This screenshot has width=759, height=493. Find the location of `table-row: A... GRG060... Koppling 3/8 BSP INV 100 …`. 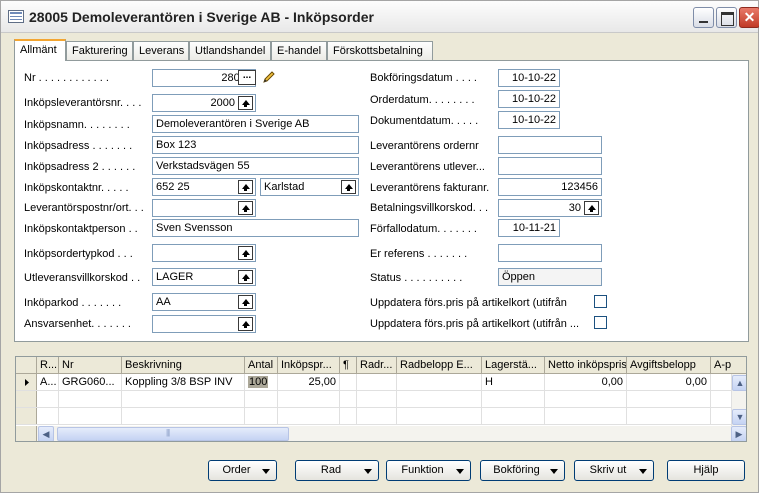

table-row: A... GRG060... Koppling 3/8 BSP INV 100 … is located at coordinates (374, 382).